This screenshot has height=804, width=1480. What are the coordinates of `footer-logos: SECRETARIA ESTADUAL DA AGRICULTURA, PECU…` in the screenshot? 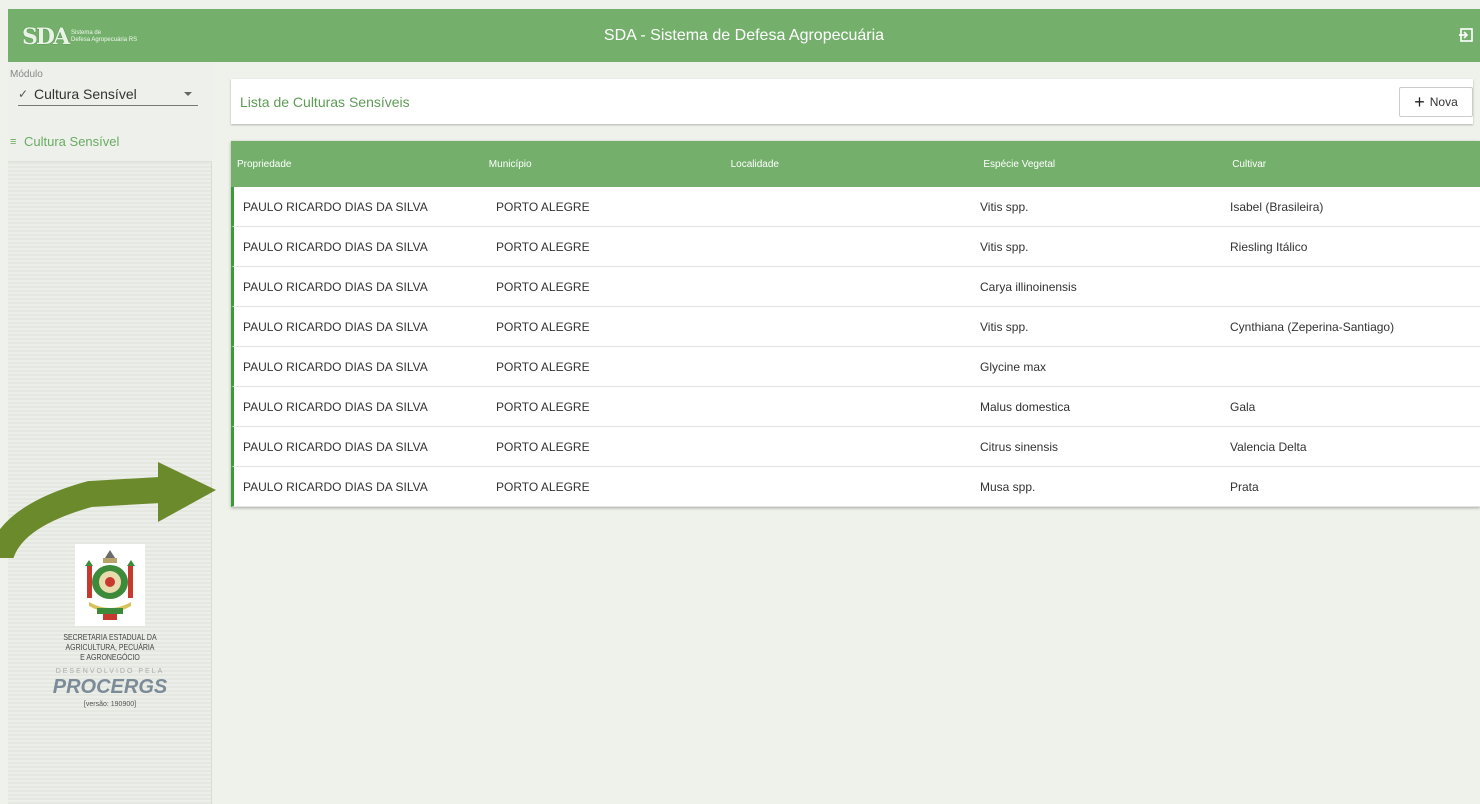 It's located at (110, 626).